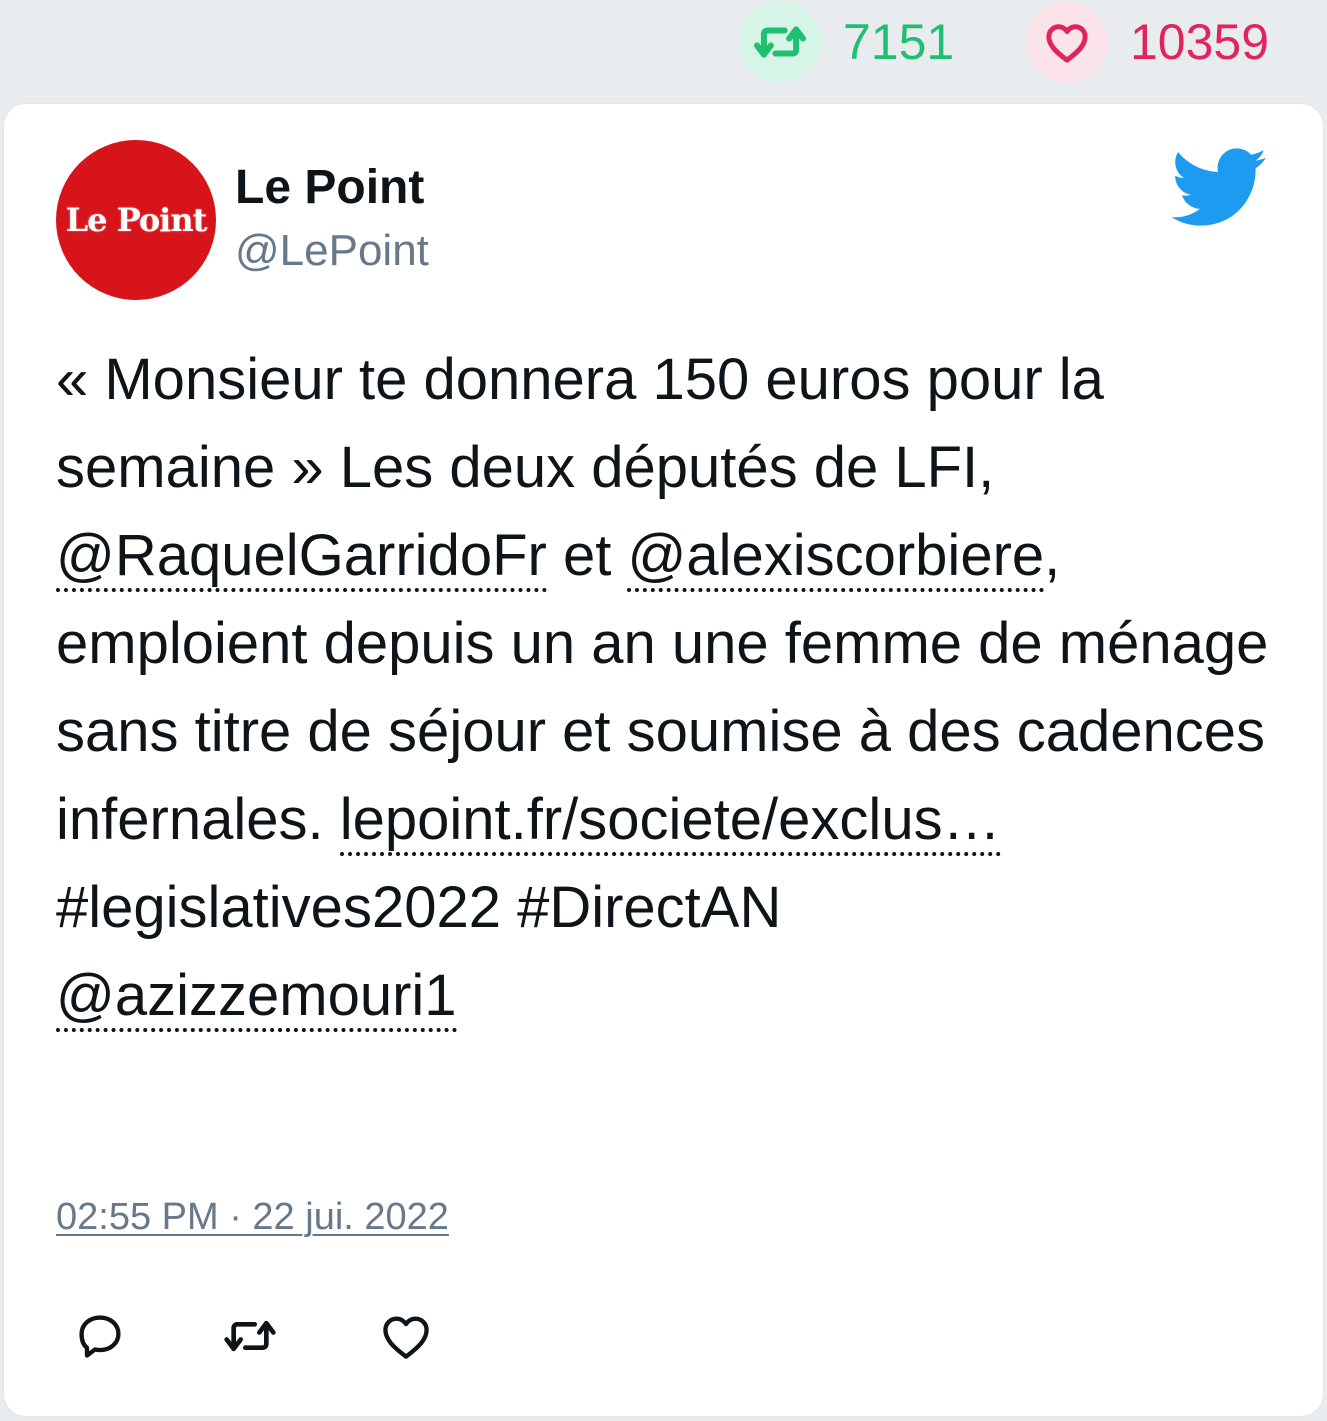 Image resolution: width=1327 pixels, height=1421 pixels. I want to click on twitter-bird-icon, so click(1219, 188).